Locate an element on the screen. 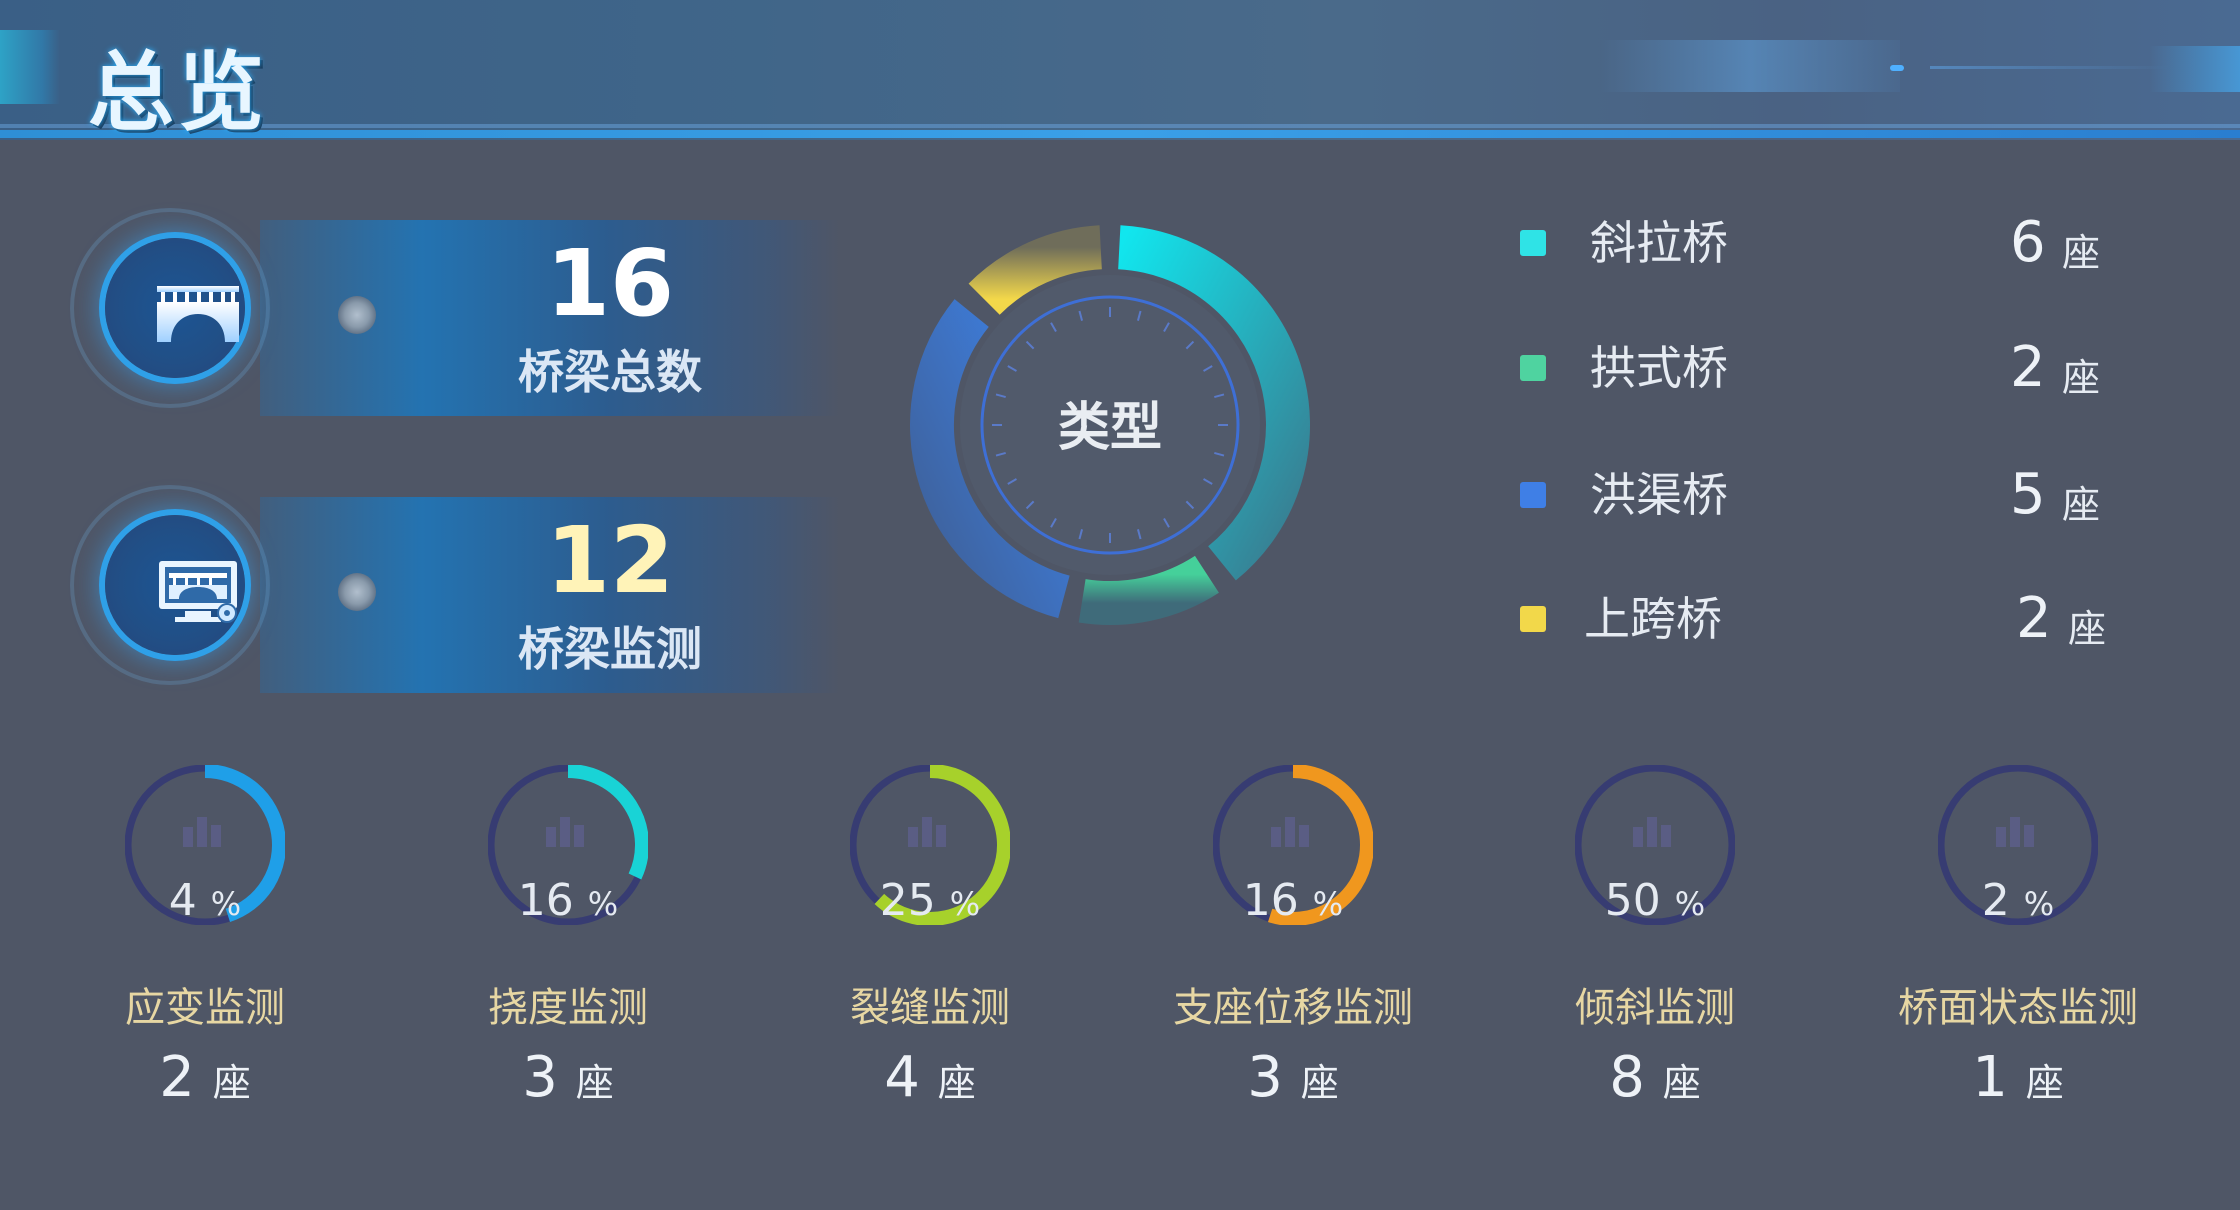 The height and width of the screenshot is (1210, 2240). stat-label: 桥梁监测 is located at coordinates (610, 649).